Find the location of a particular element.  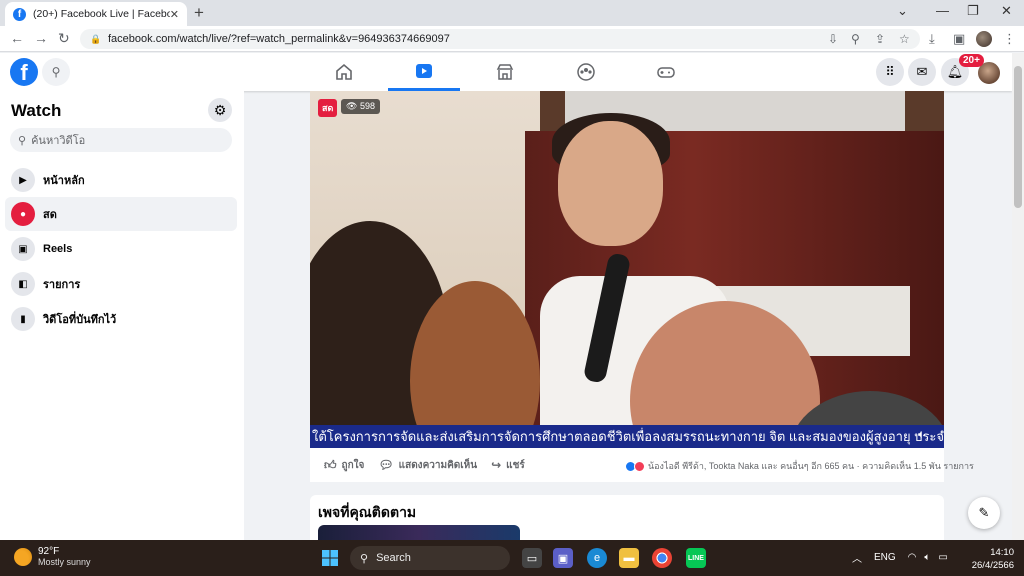

like-button: 👍︎ ถูกใจ is located at coordinates (344, 465).